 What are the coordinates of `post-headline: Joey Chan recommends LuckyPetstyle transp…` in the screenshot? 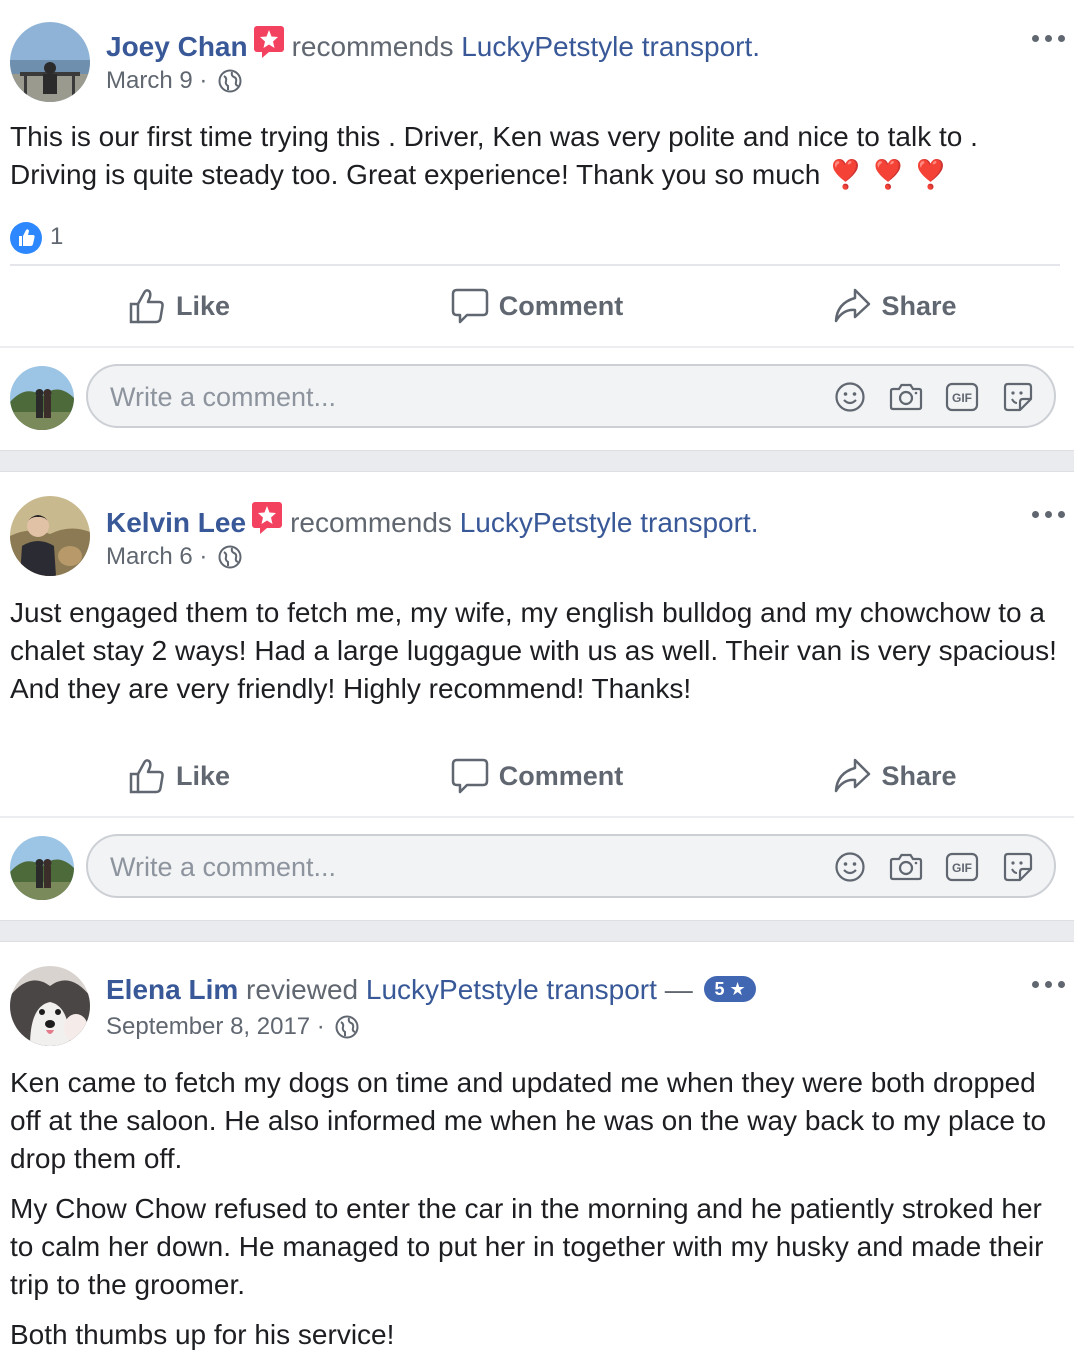 It's located at (433, 46).